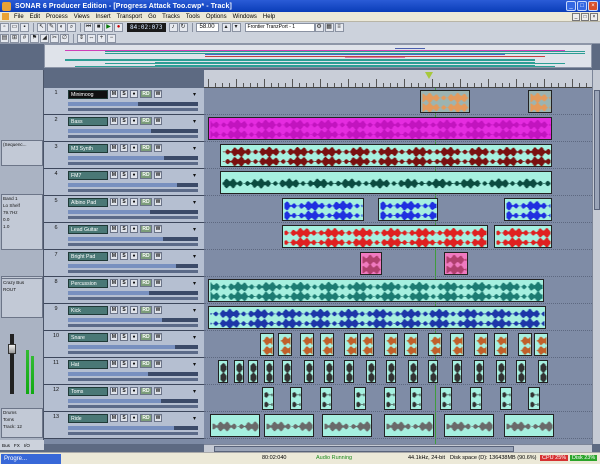 The height and width of the screenshot is (464, 600). I want to click on track-name: Kick, so click(88, 310).